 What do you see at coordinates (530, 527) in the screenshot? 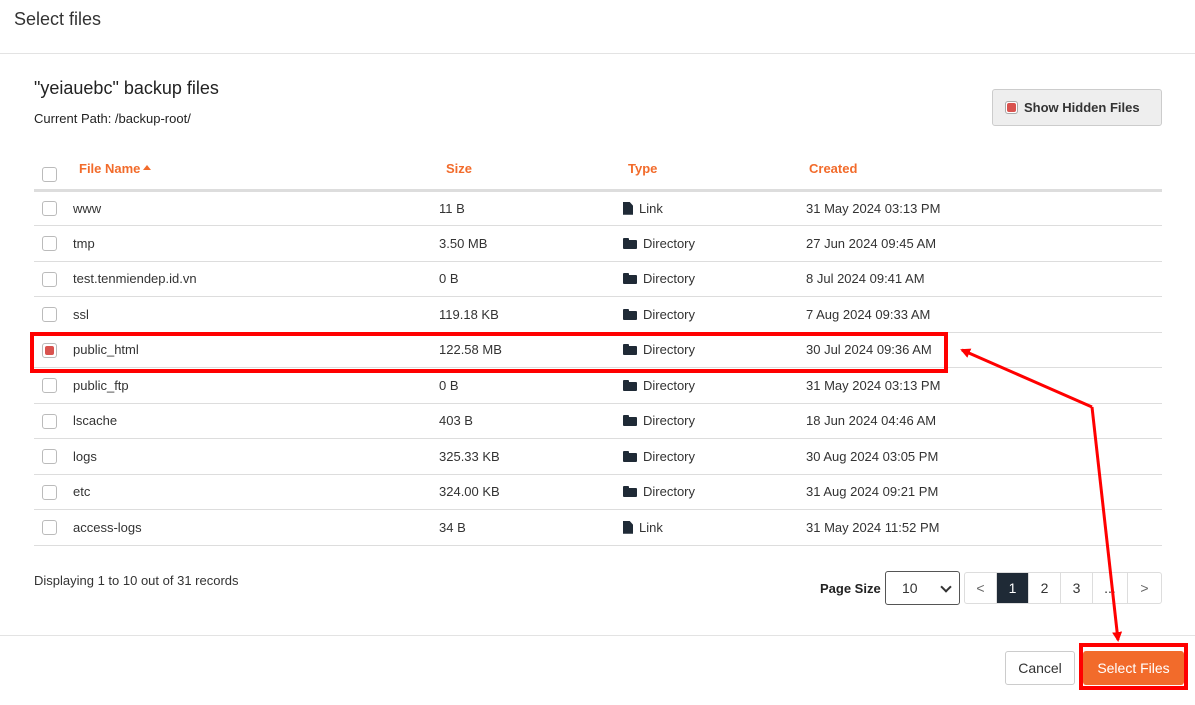
I see `file-size: 34 B` at bounding box center [530, 527].